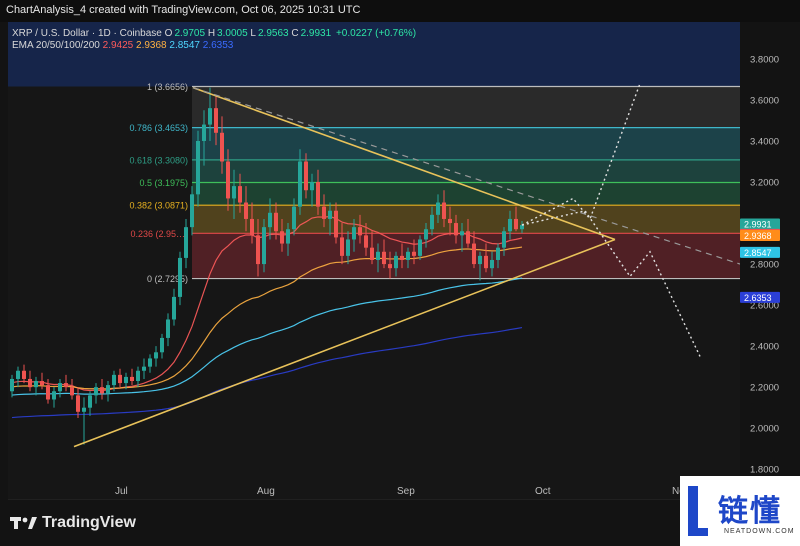 The width and height of the screenshot is (800, 546). What do you see at coordinates (764, 265) in the screenshot?
I see `y-tick-label: 2.8000` at bounding box center [764, 265].